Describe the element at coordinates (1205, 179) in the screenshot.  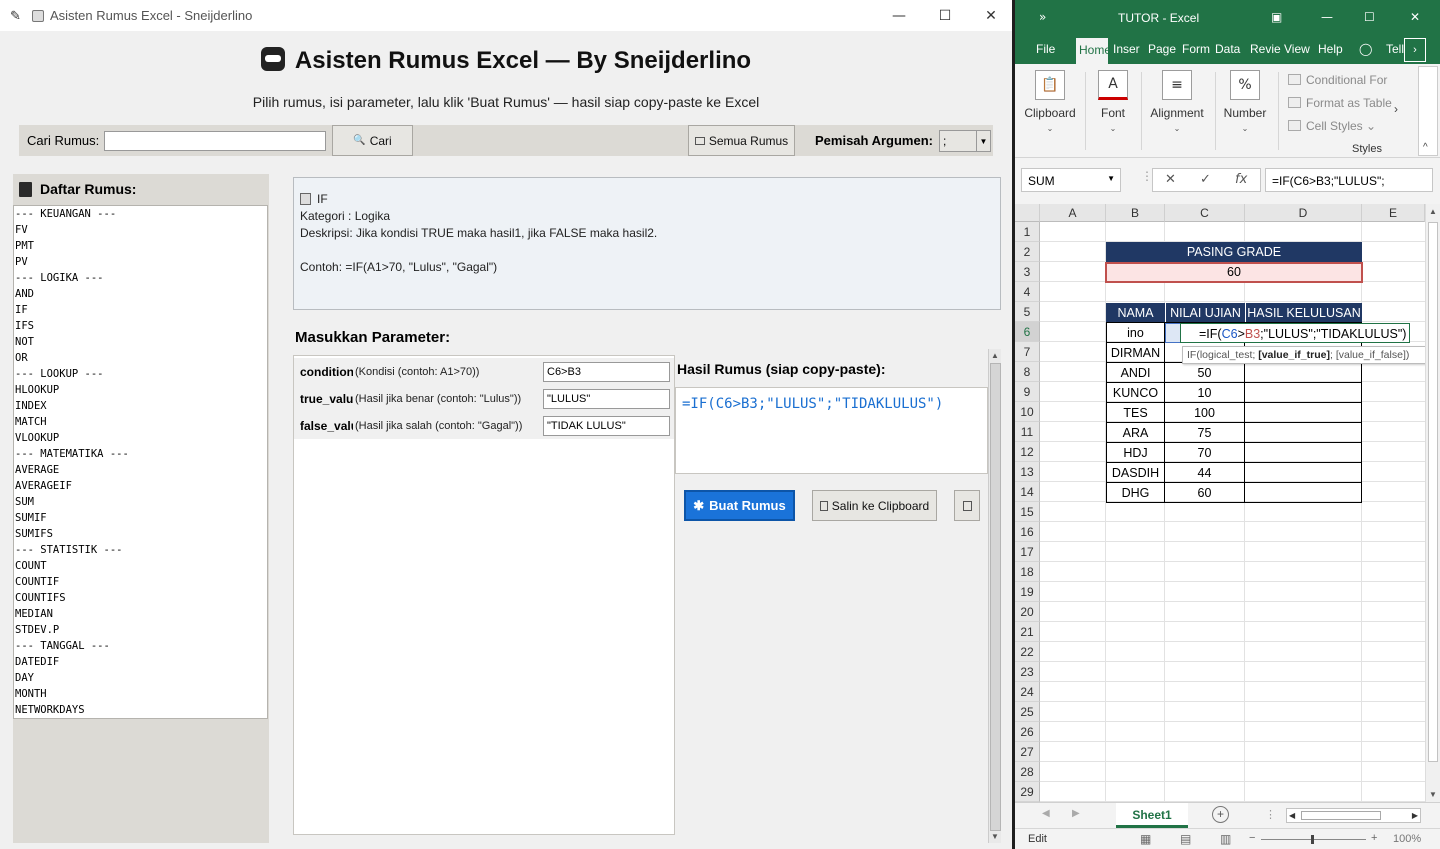
I see `enter-icon: ✓` at that location.